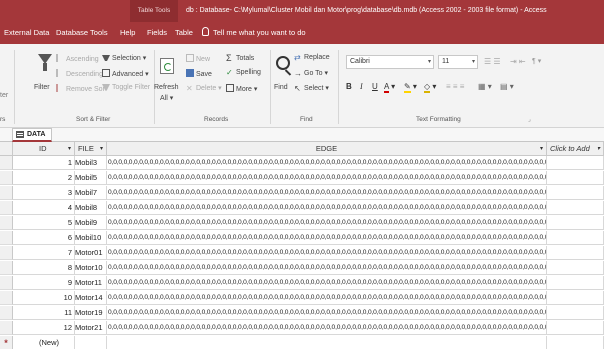 This screenshot has width=604, height=349. What do you see at coordinates (44, 193) in the screenshot?
I see `id-cell: 3` at bounding box center [44, 193].